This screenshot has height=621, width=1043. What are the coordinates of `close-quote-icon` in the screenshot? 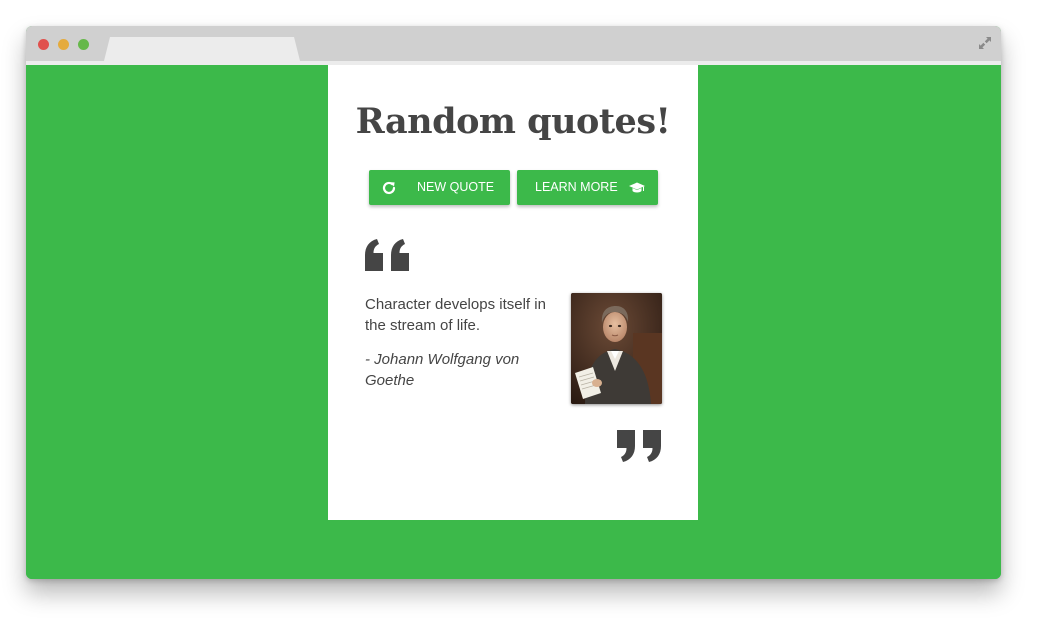 It's located at (639, 446).